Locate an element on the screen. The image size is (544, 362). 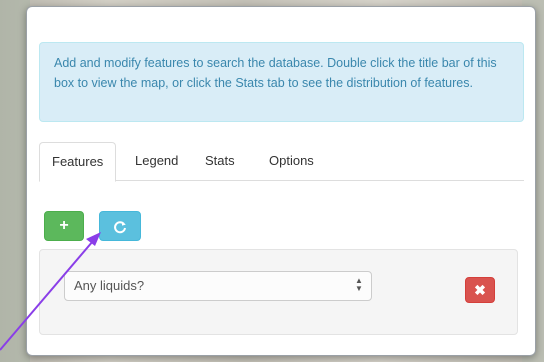
plus-icon: + is located at coordinates (64, 225).